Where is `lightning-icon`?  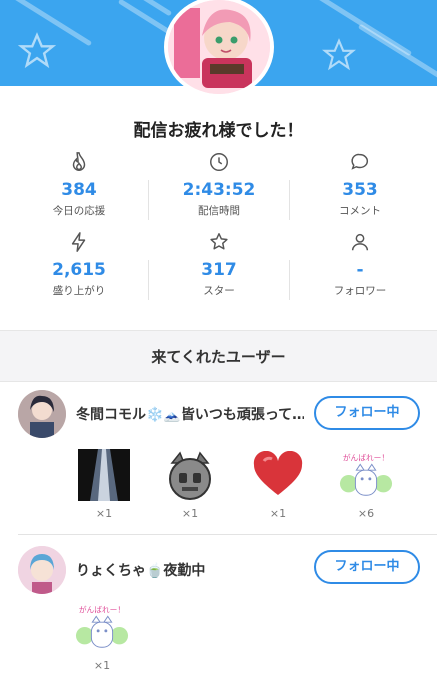 lightning-icon is located at coordinates (79, 242).